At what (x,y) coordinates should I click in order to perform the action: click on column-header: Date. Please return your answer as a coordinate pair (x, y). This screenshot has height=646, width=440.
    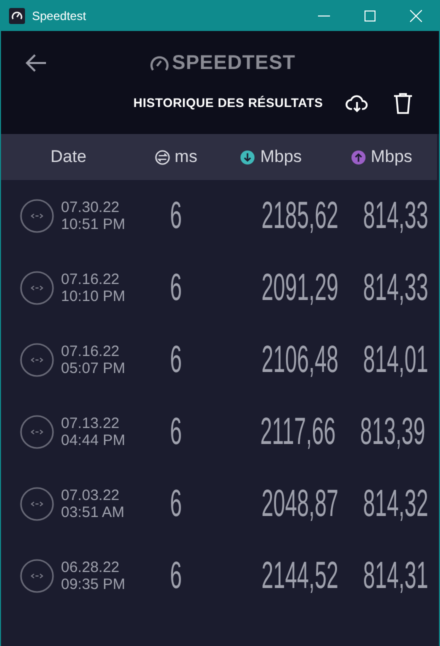
    Looking at the image, I should click on (68, 157).